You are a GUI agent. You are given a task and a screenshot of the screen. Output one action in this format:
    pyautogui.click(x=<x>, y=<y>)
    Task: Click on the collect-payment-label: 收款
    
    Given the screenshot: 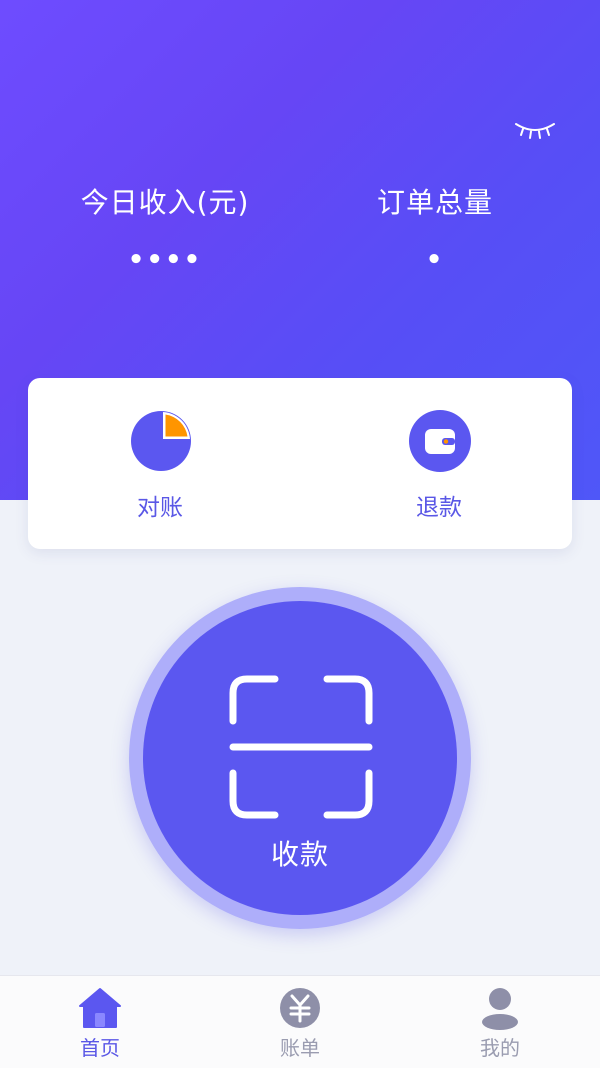 What is the action you would take?
    pyautogui.click(x=299, y=854)
    